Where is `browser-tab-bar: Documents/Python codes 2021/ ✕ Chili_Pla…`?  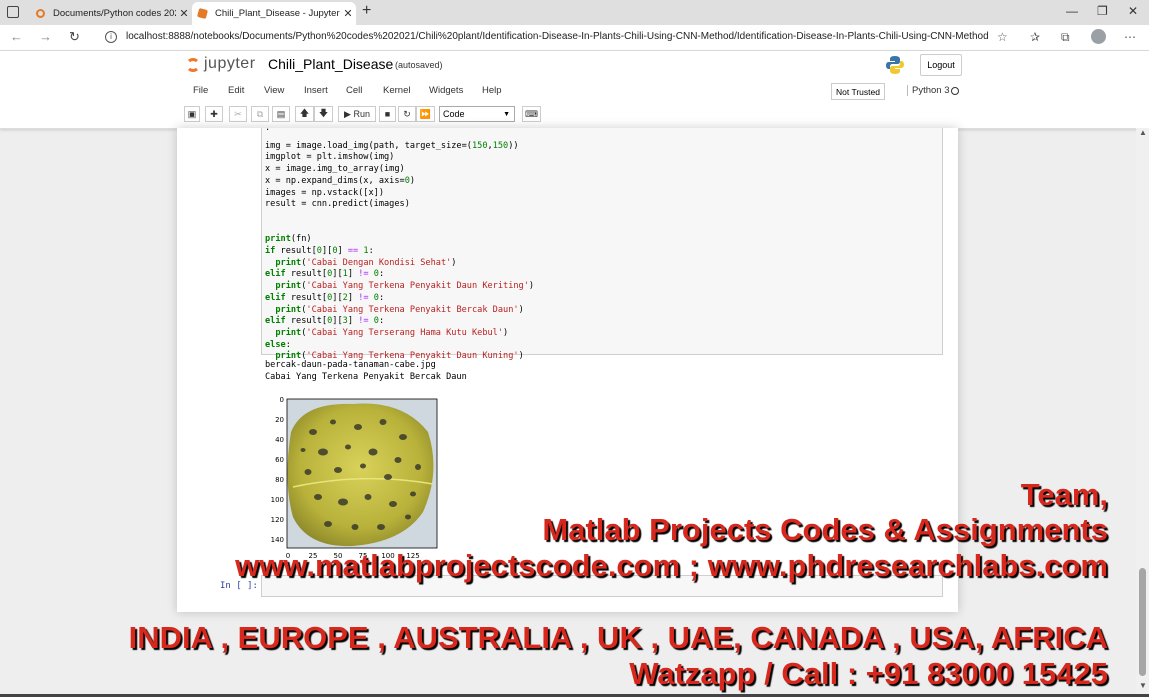
browser-tab-bar: Documents/Python codes 2021/ ✕ Chili_Pla… is located at coordinates (574, 12).